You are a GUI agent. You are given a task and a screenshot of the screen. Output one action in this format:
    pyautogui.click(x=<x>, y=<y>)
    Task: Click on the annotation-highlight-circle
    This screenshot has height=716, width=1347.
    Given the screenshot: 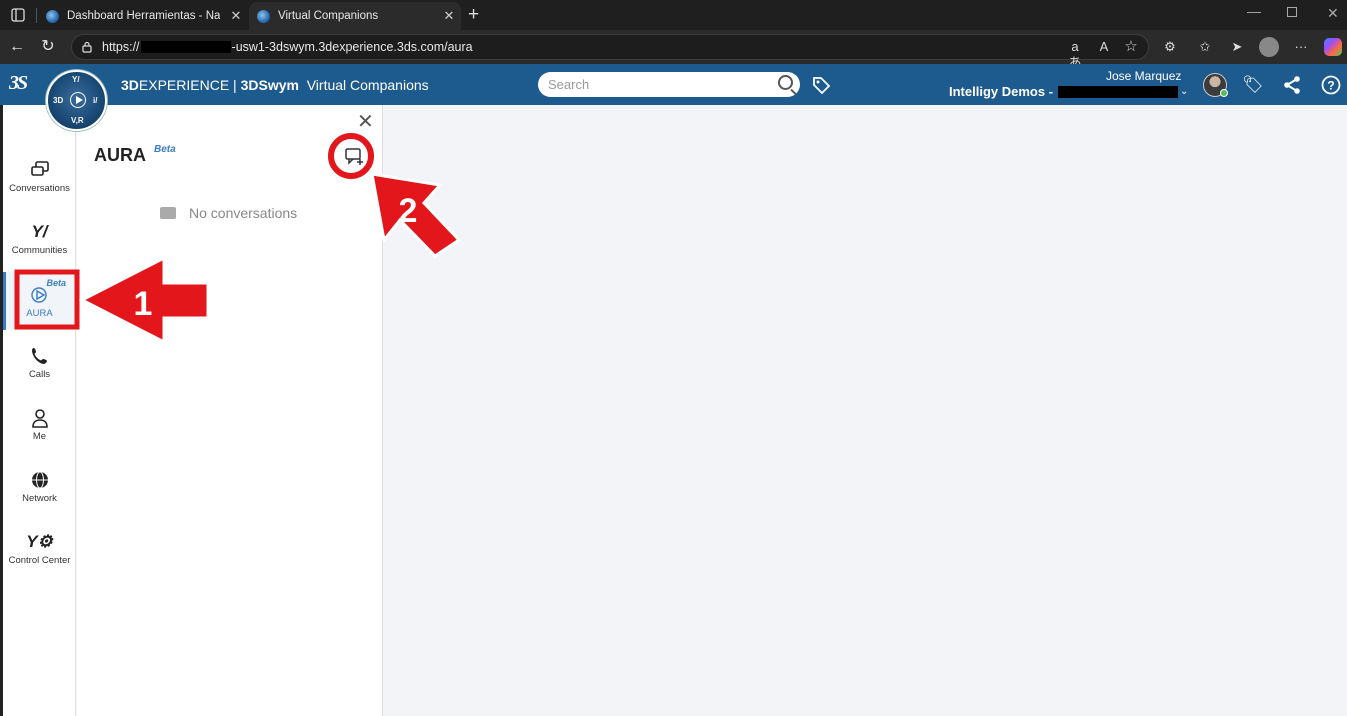 What is the action you would take?
    pyautogui.click(x=351, y=156)
    